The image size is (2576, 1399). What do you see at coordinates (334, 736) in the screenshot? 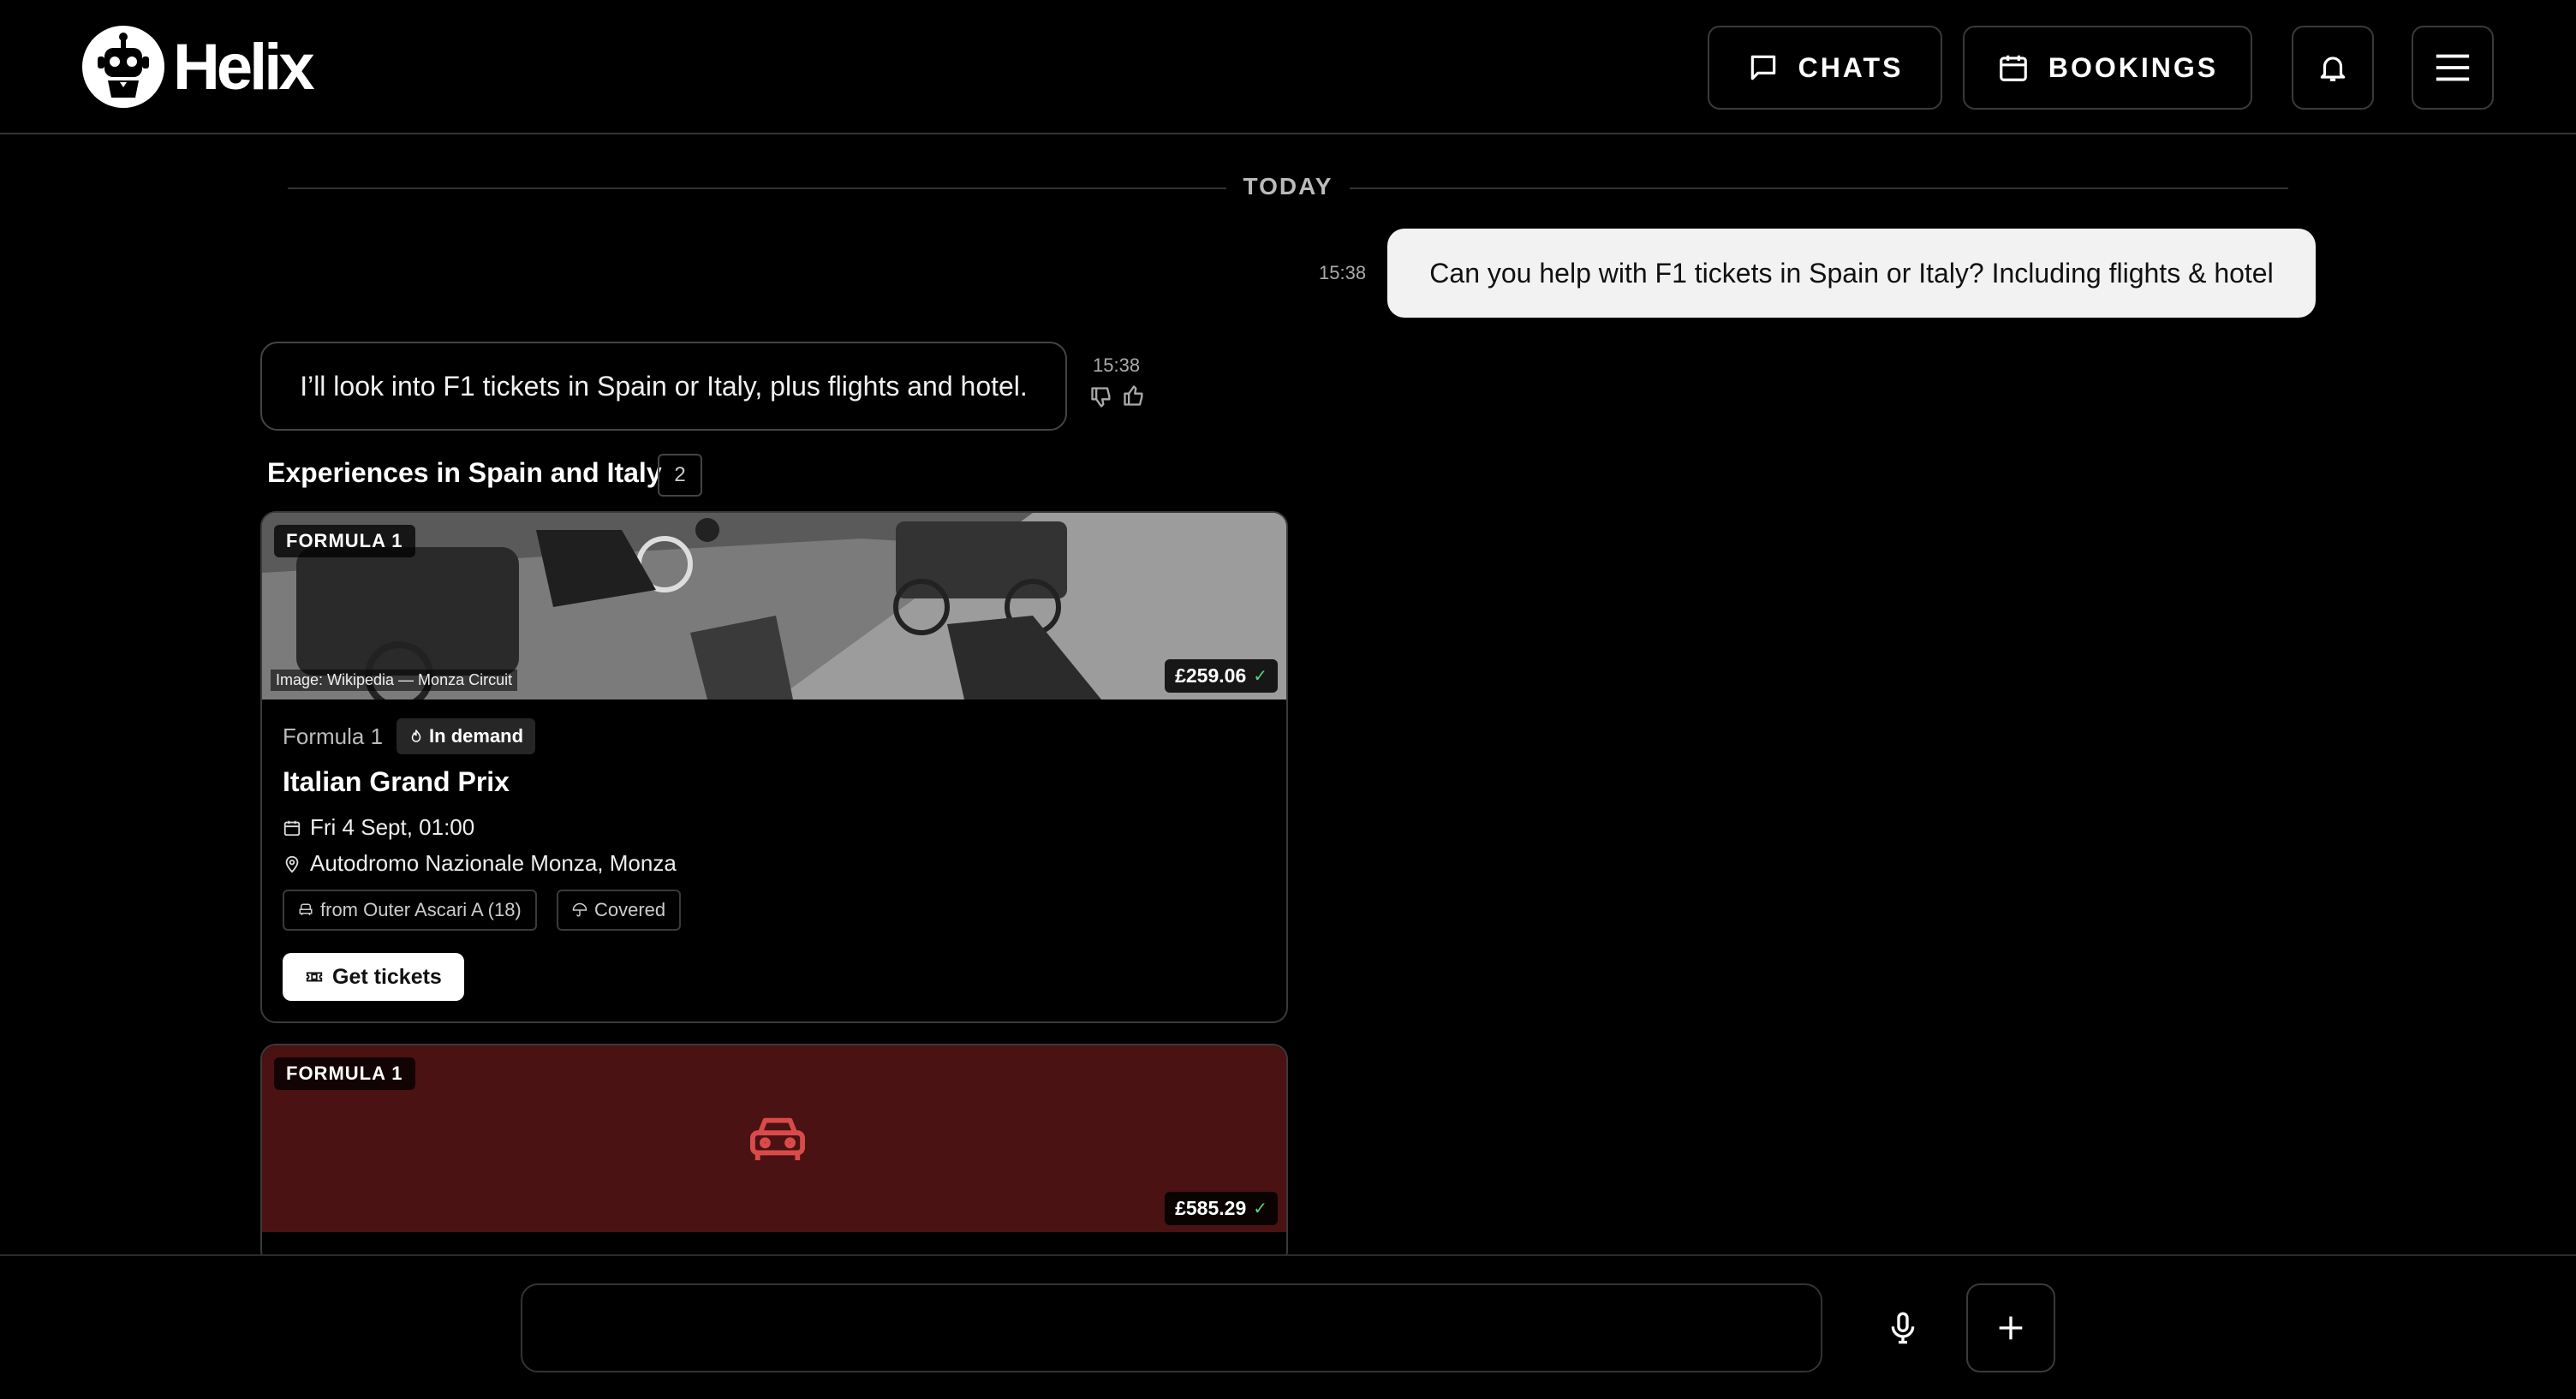
I see `category-label: Formula 1` at bounding box center [334, 736].